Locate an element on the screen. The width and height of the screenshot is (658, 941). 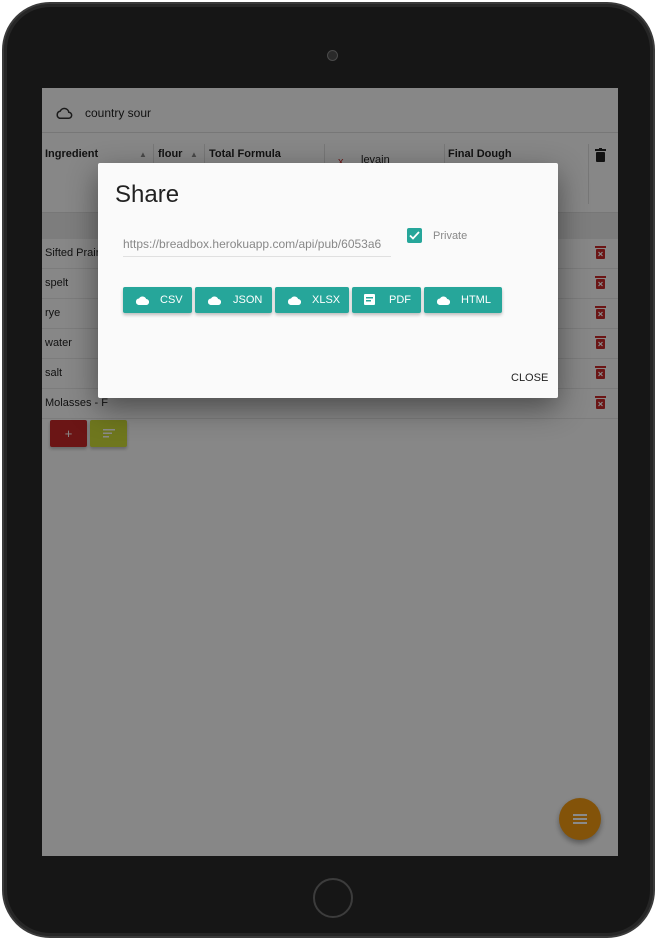
home-button is located at coordinates (333, 898).